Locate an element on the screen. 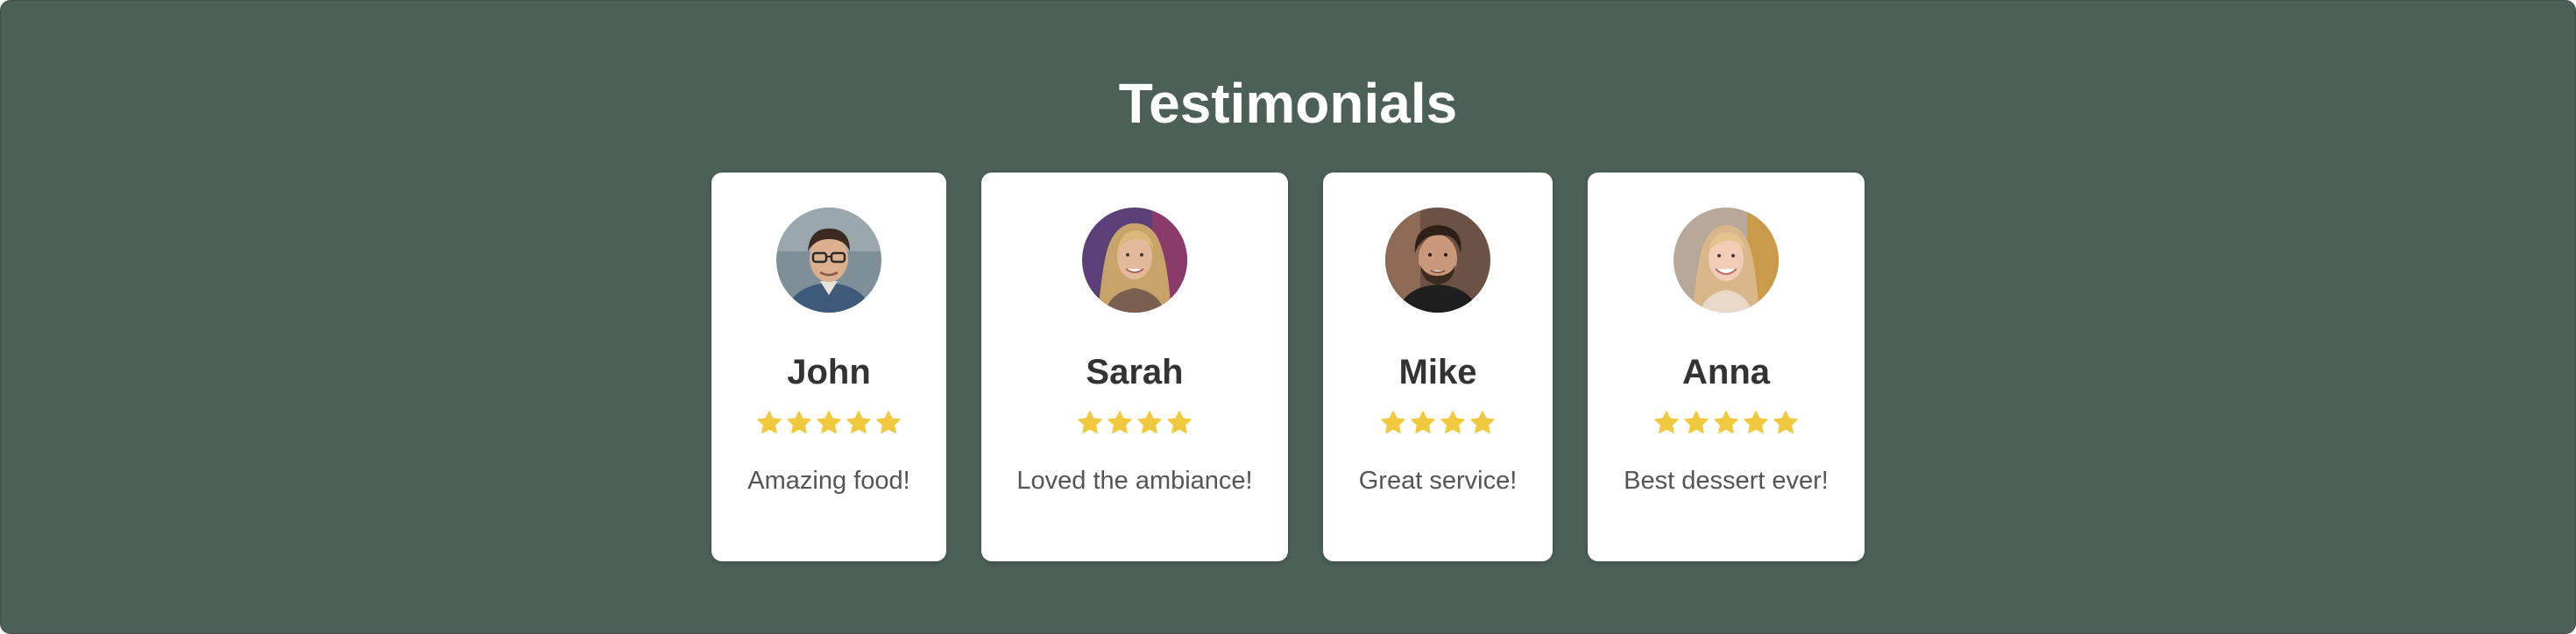  testimonial-card-mike: Mike Great service! is located at coordinates (1438, 367).